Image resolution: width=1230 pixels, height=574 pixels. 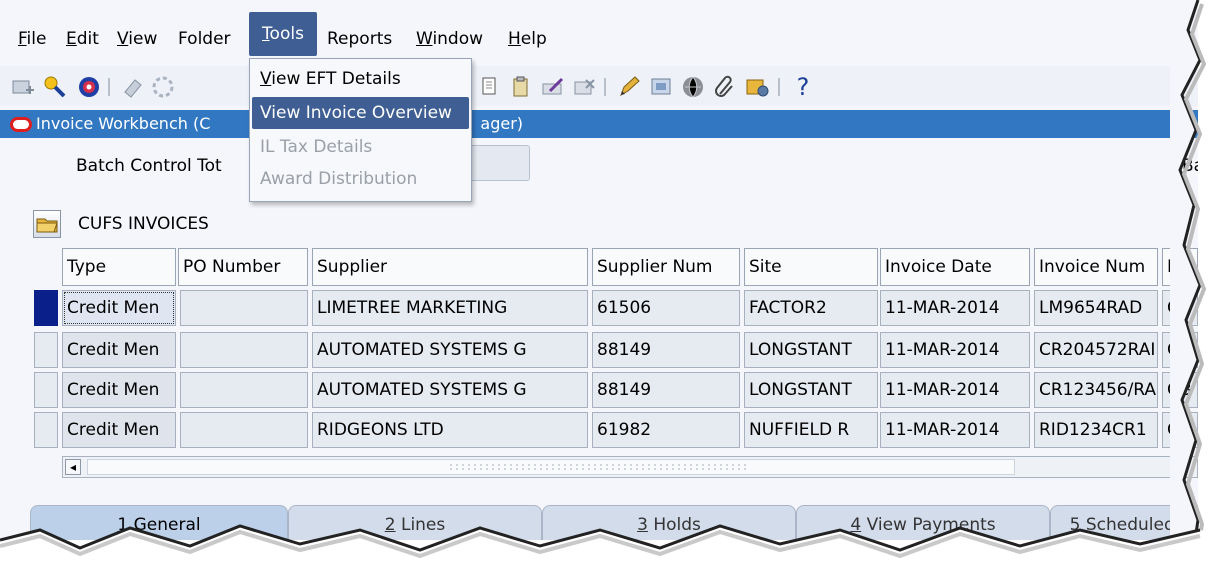 I want to click on folder-tools-icon, so click(x=757, y=87).